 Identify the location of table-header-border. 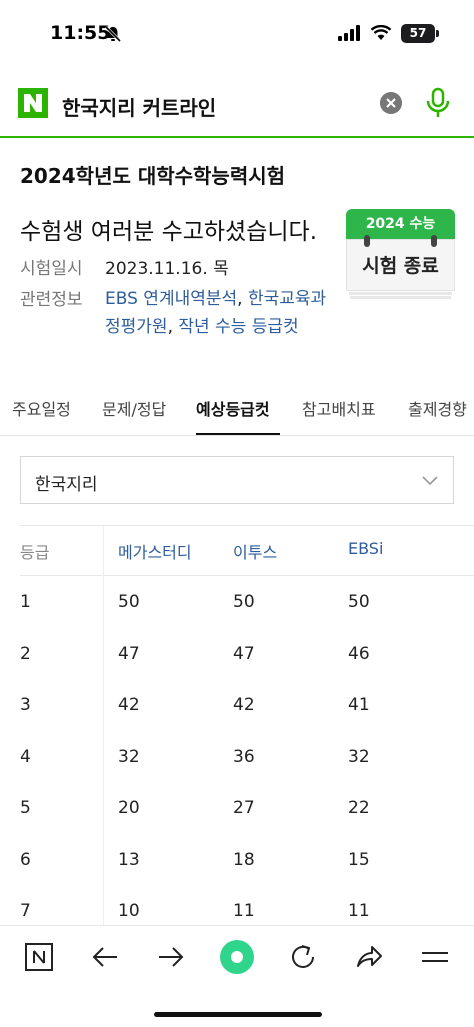
(247, 575).